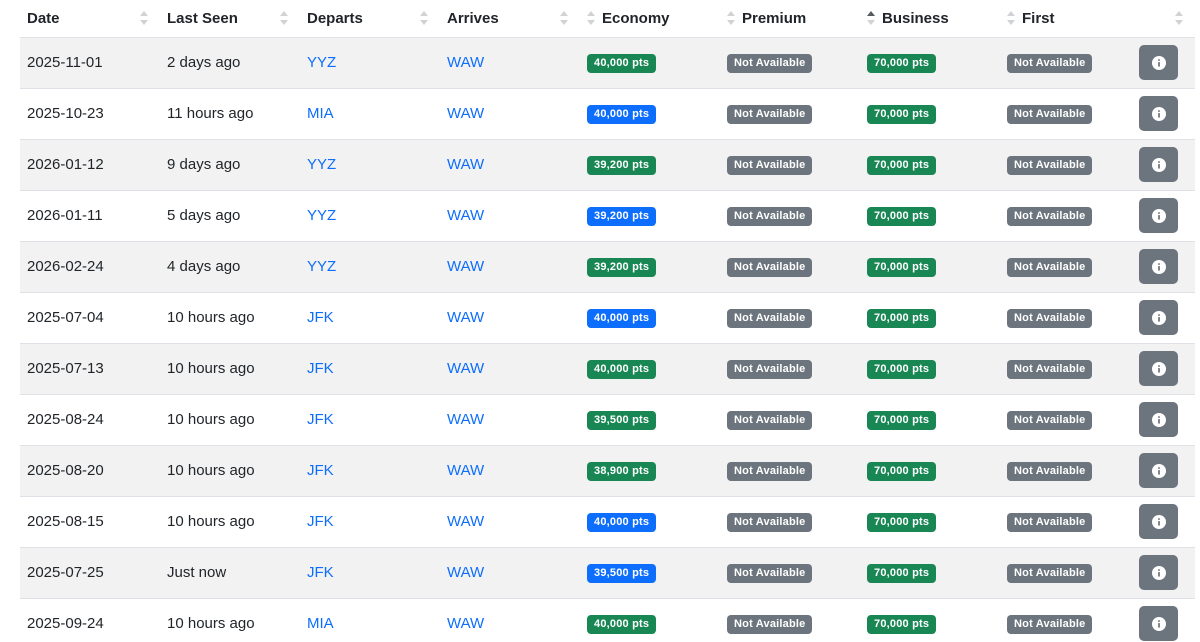  What do you see at coordinates (510, 19) in the screenshot?
I see `column-header-arrives: Arrives` at bounding box center [510, 19].